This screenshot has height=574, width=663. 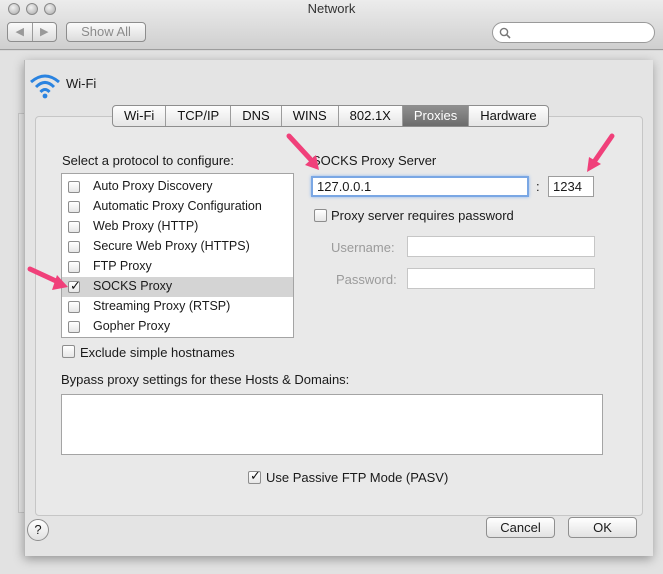 What do you see at coordinates (122, 266) in the screenshot?
I see `protocol-label: FTP Proxy` at bounding box center [122, 266].